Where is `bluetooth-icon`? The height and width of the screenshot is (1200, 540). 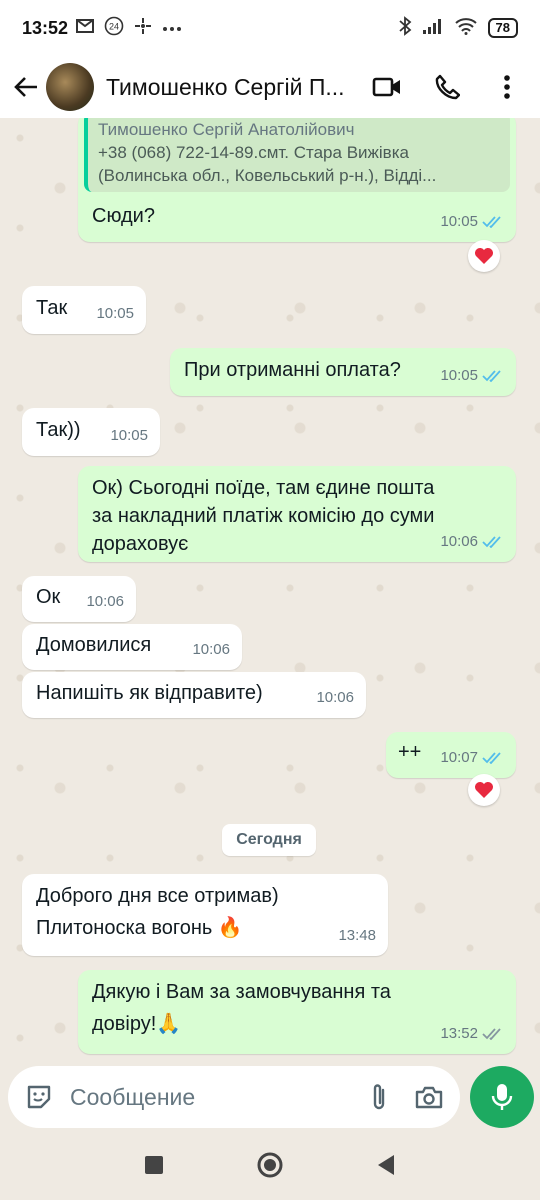
bluetooth-icon is located at coordinates (405, 28).